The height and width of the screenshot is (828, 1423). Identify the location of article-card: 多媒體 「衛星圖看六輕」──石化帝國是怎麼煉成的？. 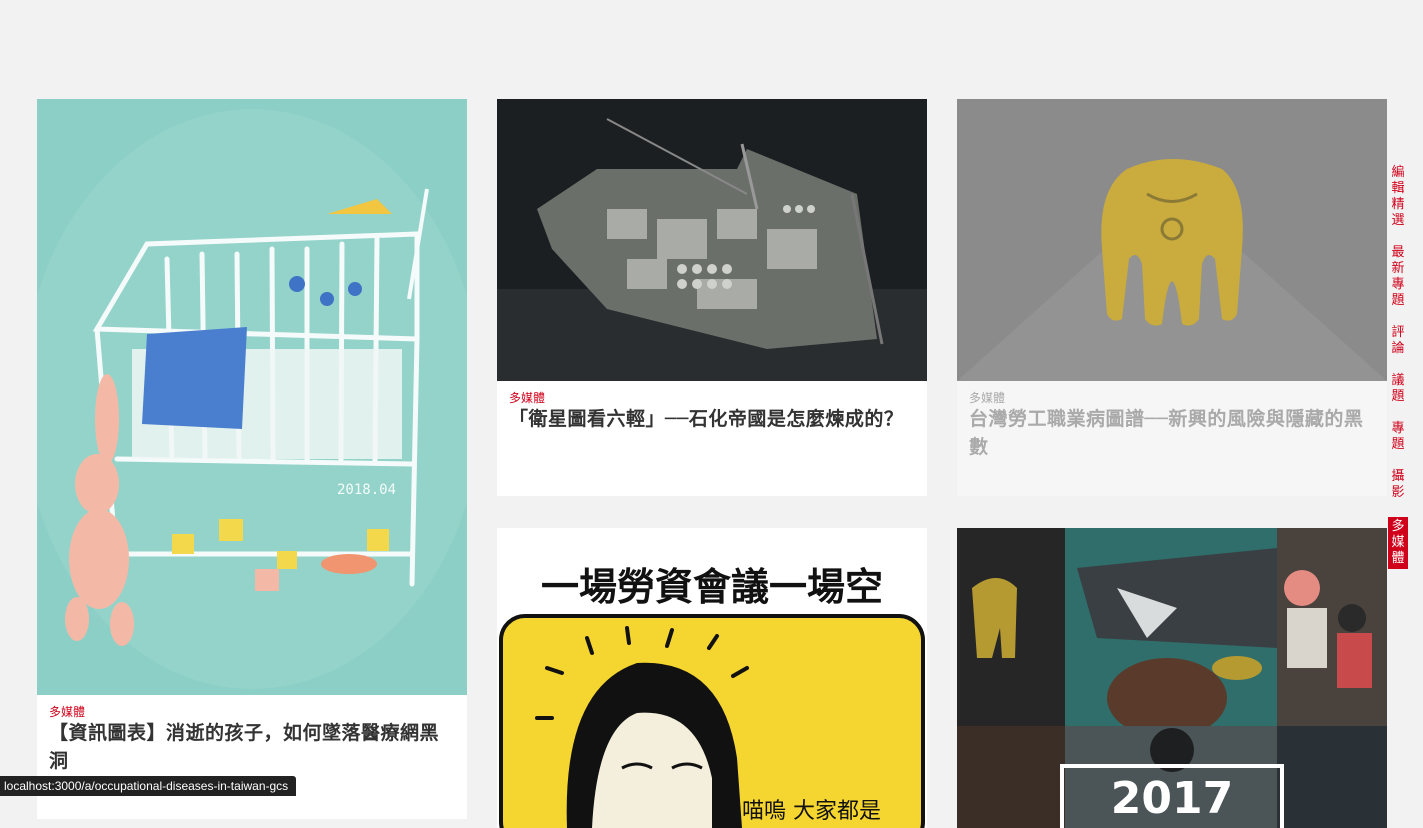
(712, 297).